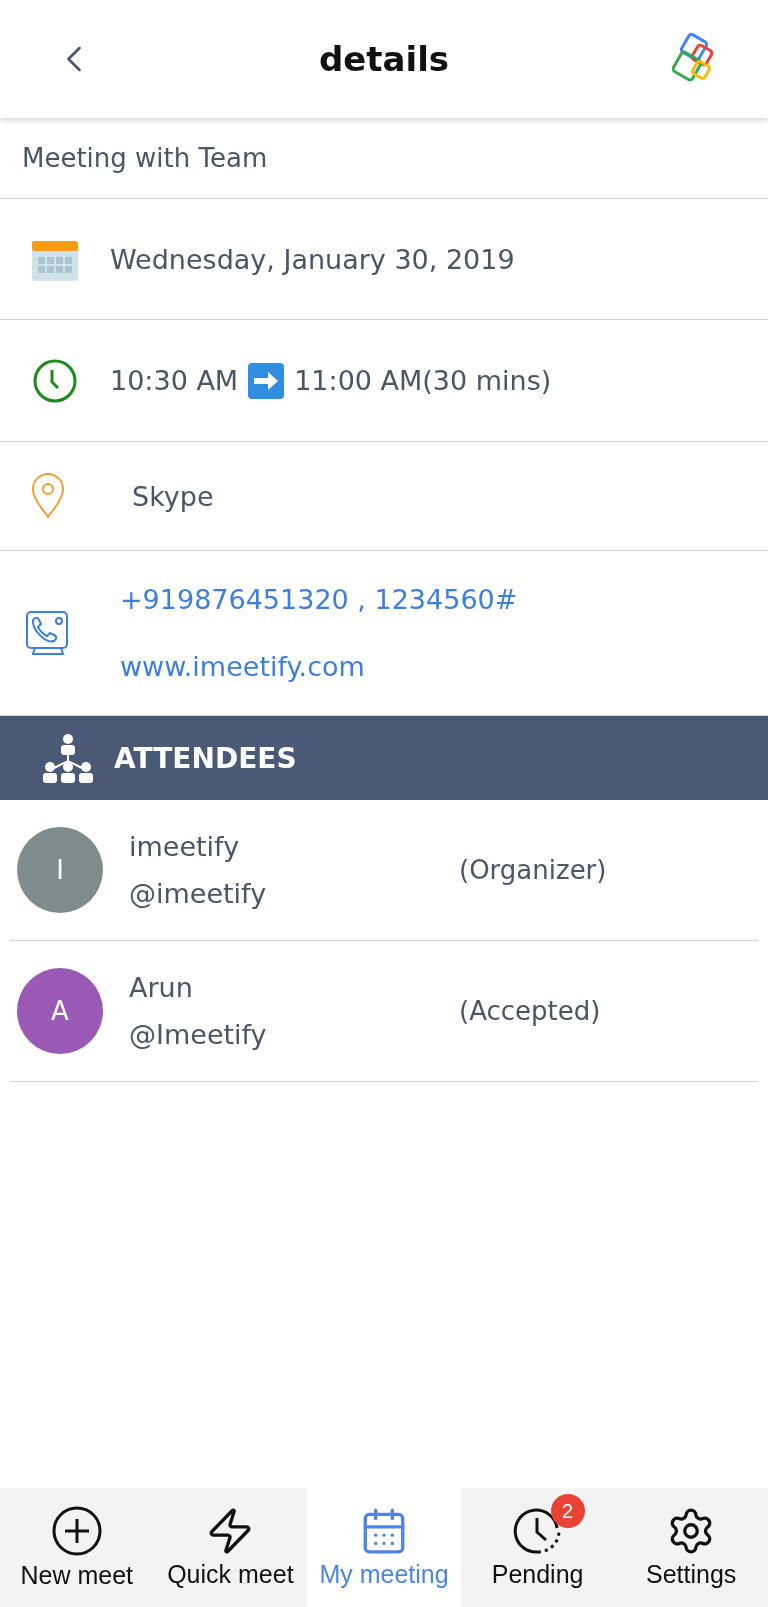 The image size is (768, 1607). What do you see at coordinates (60, 1011) in the screenshot?
I see `avatar: A` at bounding box center [60, 1011].